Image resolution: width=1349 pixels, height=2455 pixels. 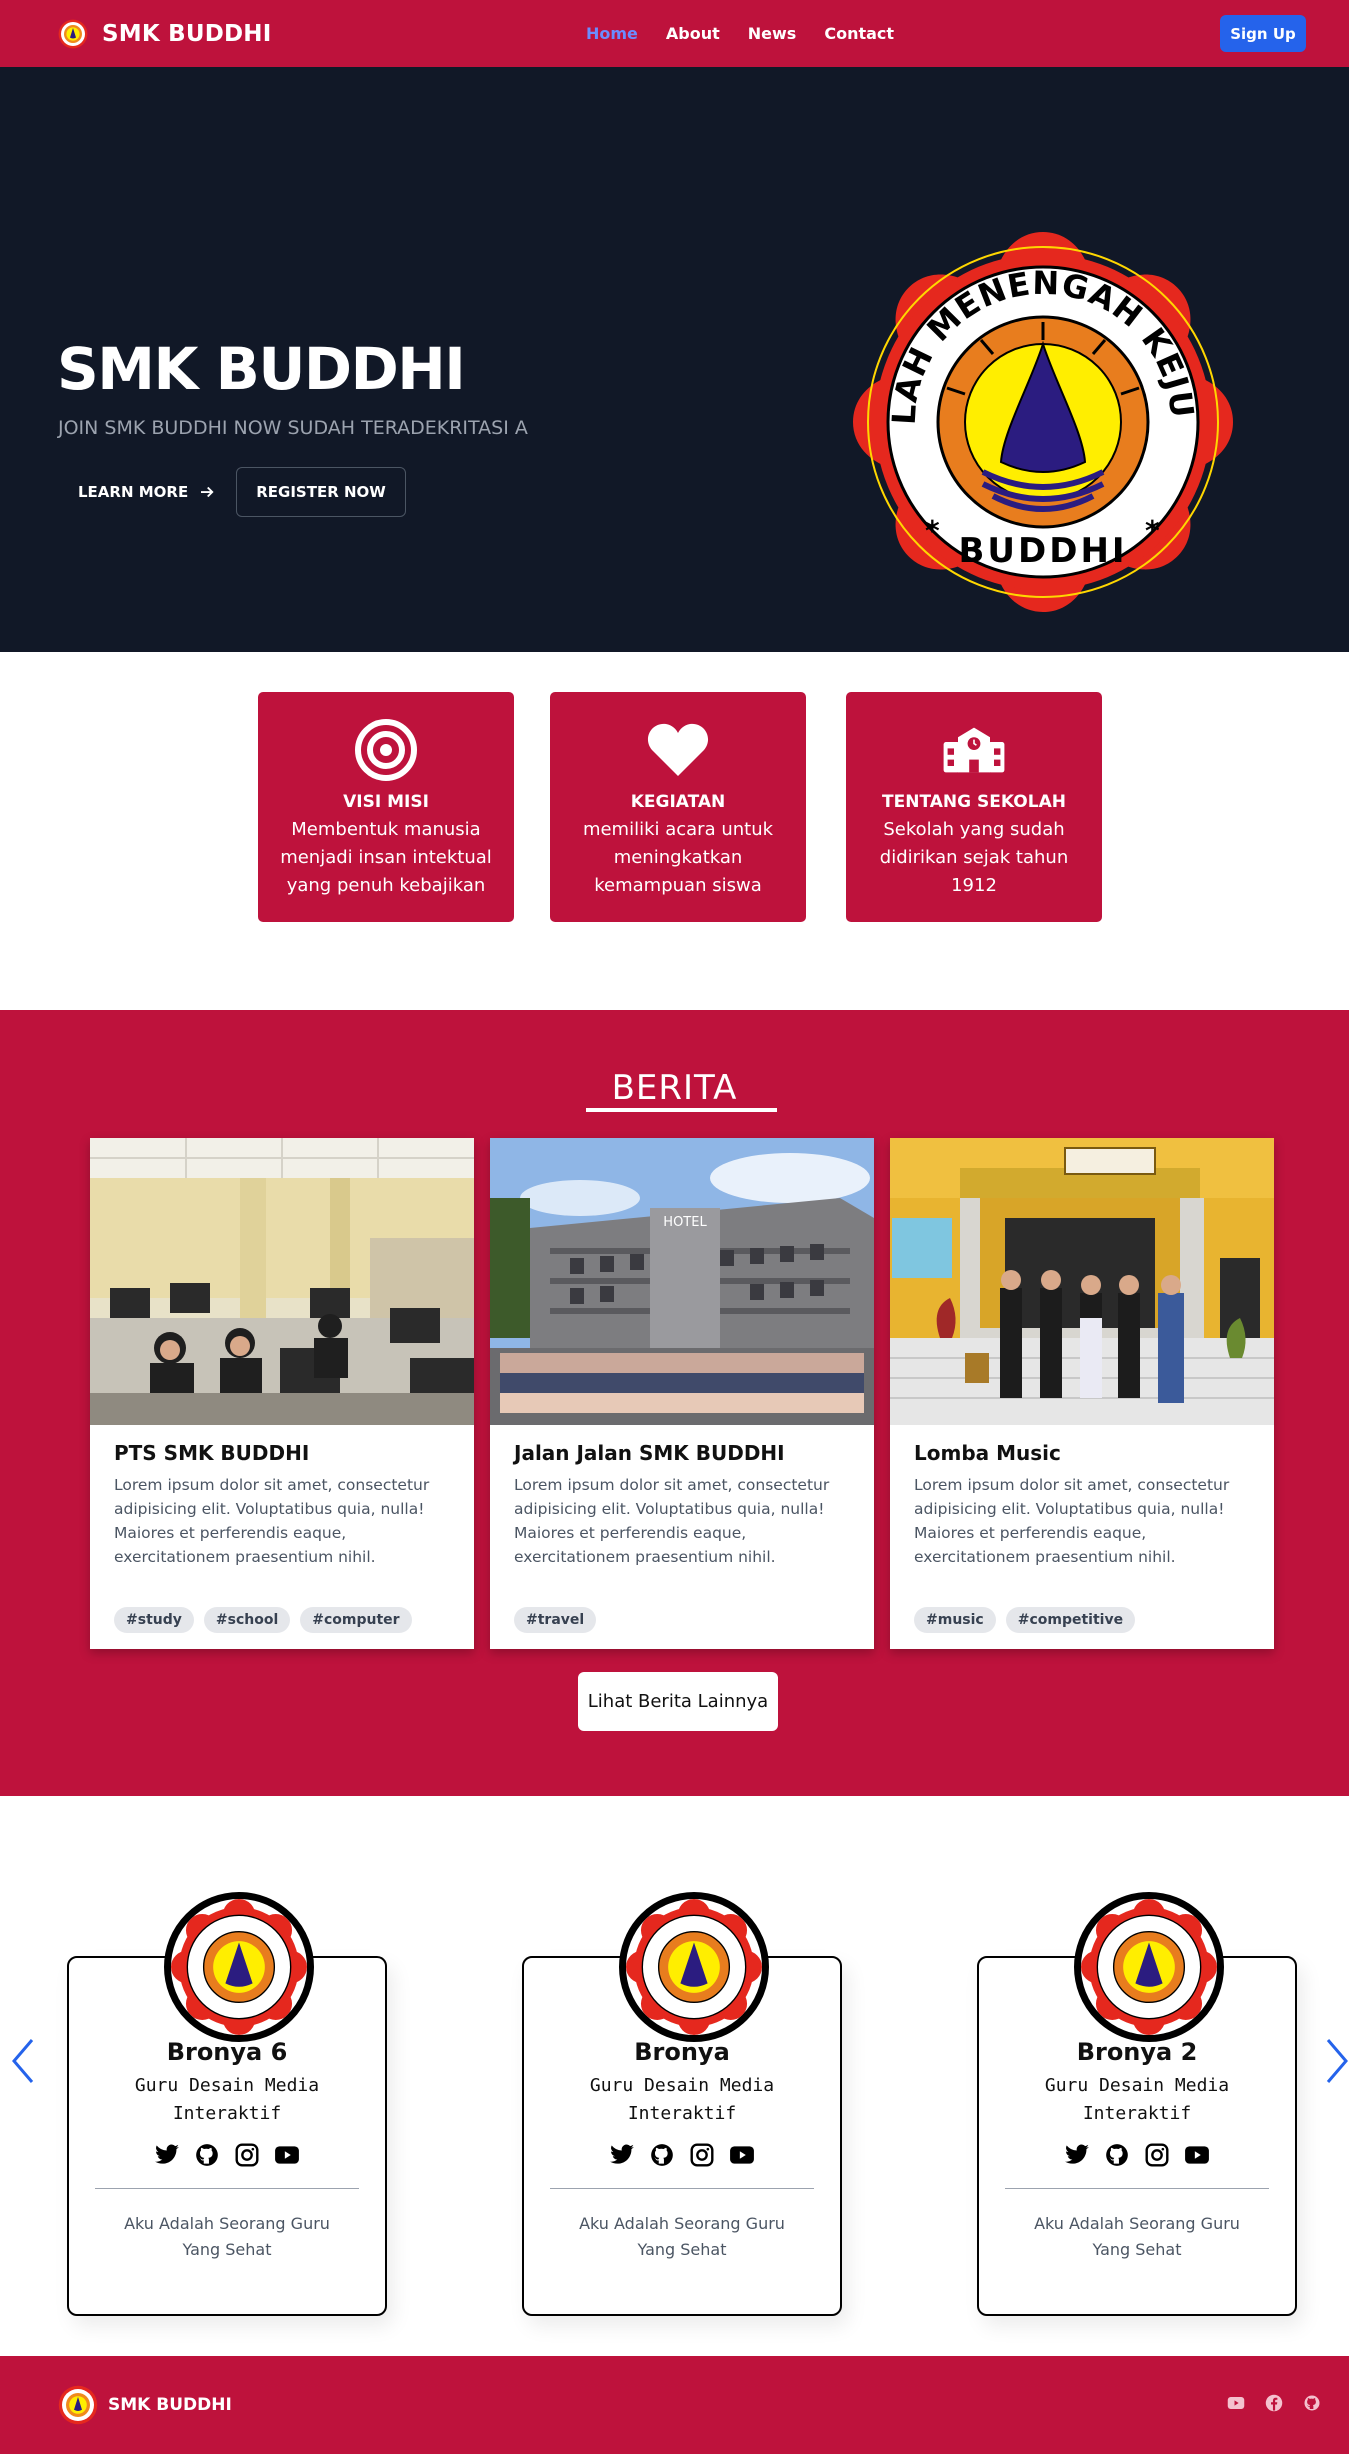 I want to click on nav-link-about: About, so click(x=693, y=33).